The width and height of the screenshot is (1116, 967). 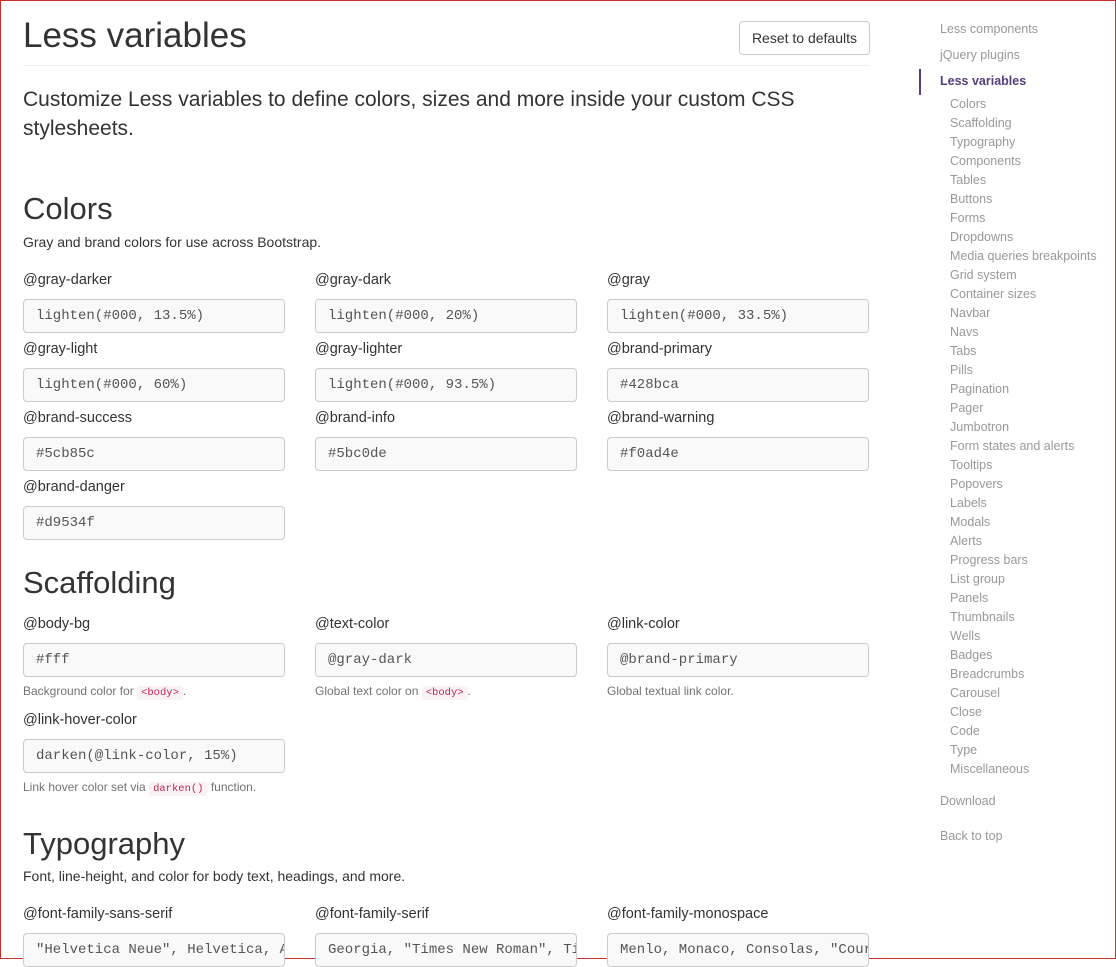 I want to click on sidebar-subitem: Buttons, so click(x=971, y=199).